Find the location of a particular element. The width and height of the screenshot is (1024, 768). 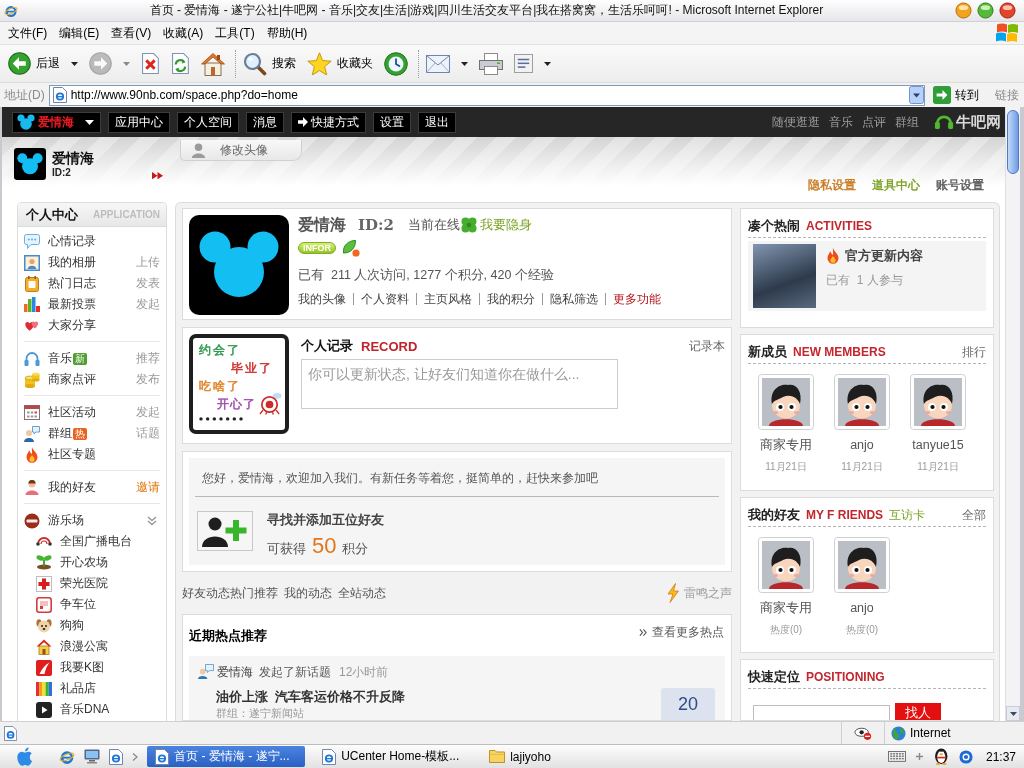

sidebar-link: 最新投票 is located at coordinates (72, 304).